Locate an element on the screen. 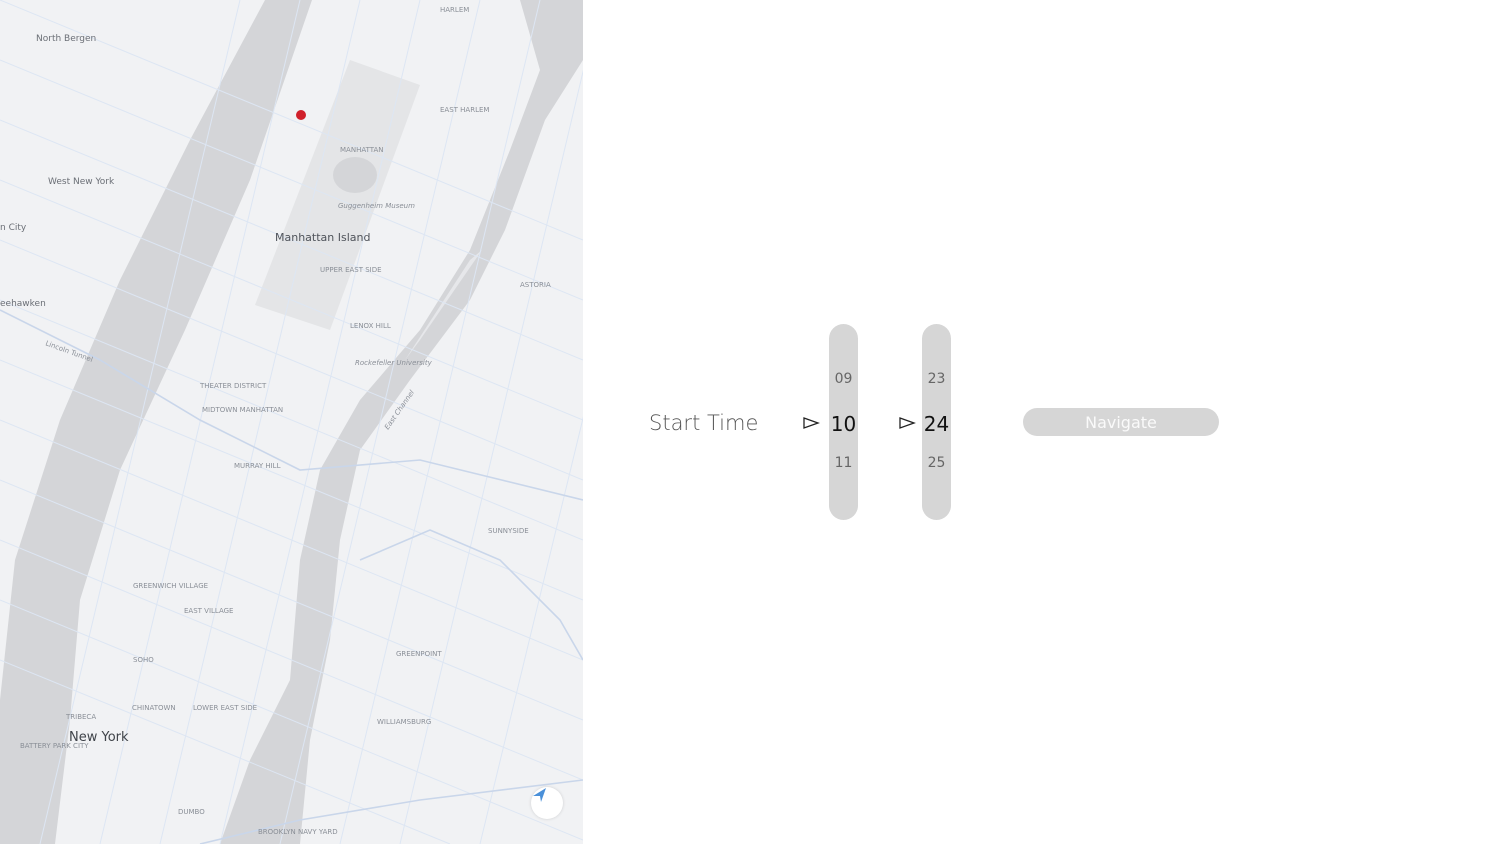  label-theater-district: THEATER DISTRICT is located at coordinates (233, 386).